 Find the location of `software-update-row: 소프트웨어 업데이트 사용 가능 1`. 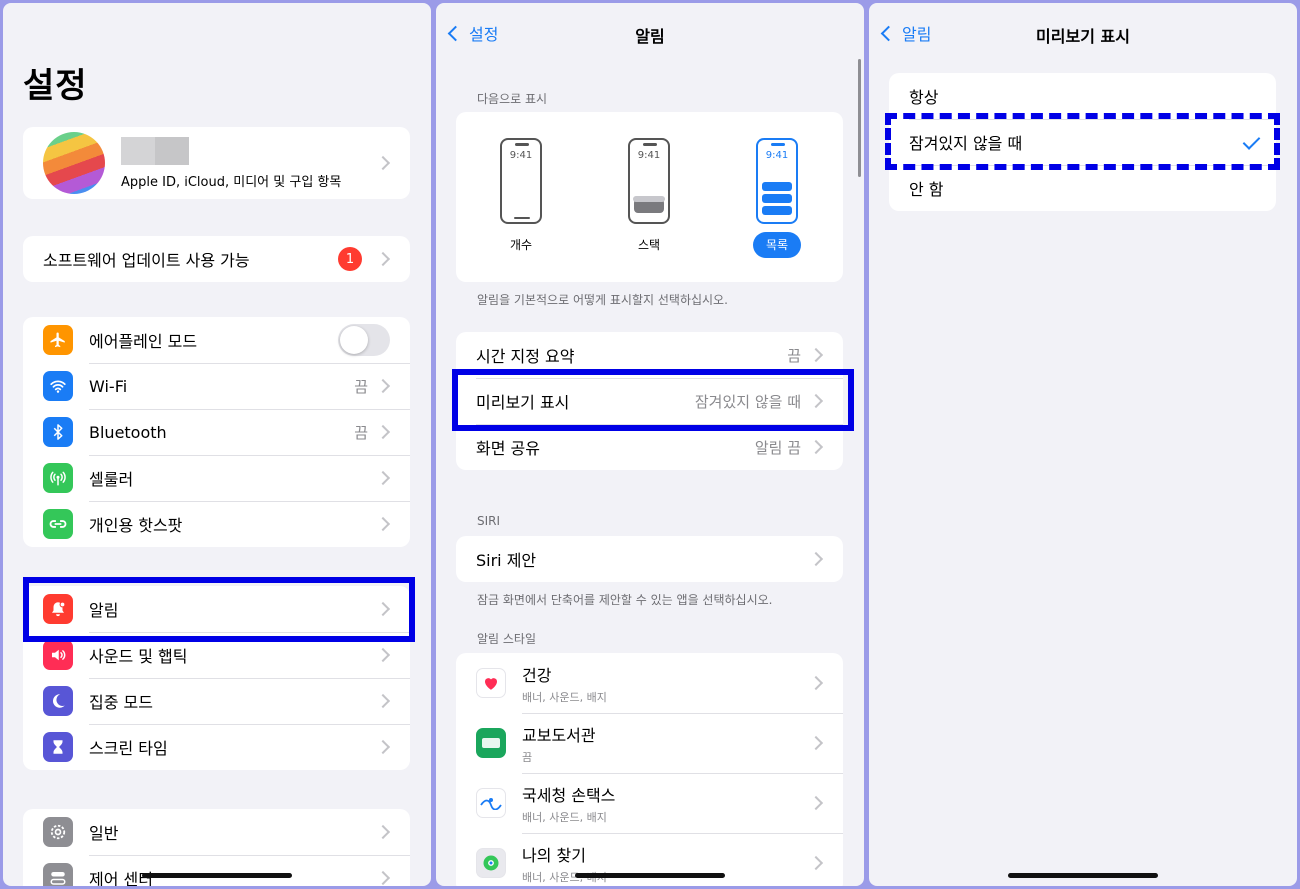

software-update-row: 소프트웨어 업데이트 사용 가능 1 is located at coordinates (216, 259).